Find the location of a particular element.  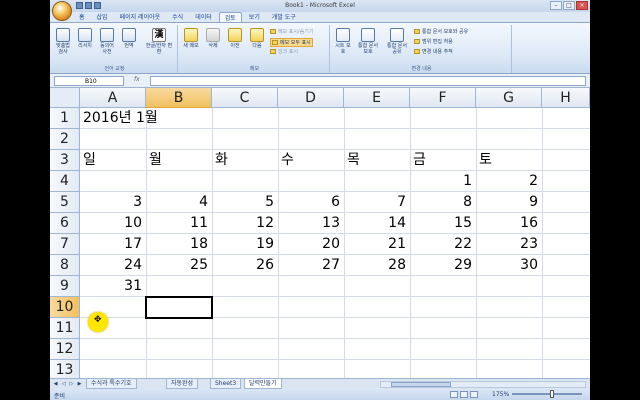

column-header-h: H is located at coordinates (566, 98).